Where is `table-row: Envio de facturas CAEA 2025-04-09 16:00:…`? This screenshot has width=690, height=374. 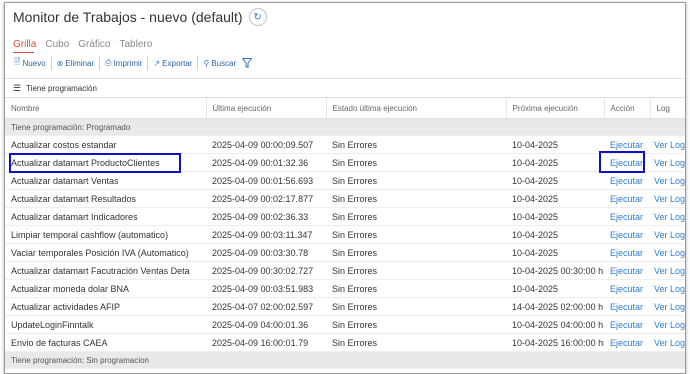 table-row: Envio de facturas CAEA 2025-04-09 16:00:… is located at coordinates (345, 342).